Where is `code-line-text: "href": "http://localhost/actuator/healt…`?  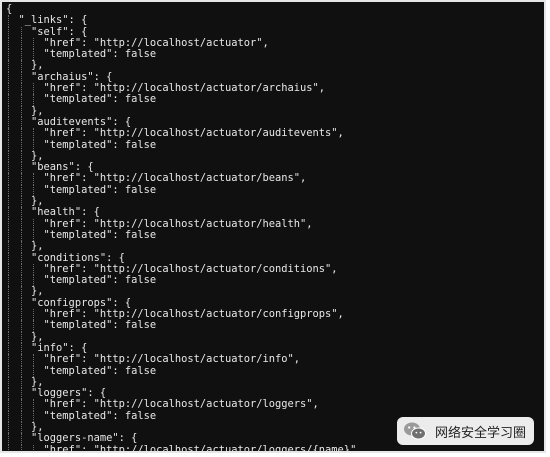 code-line-text: "href": "http://localhost/actuator/healt… is located at coordinates (159, 223).